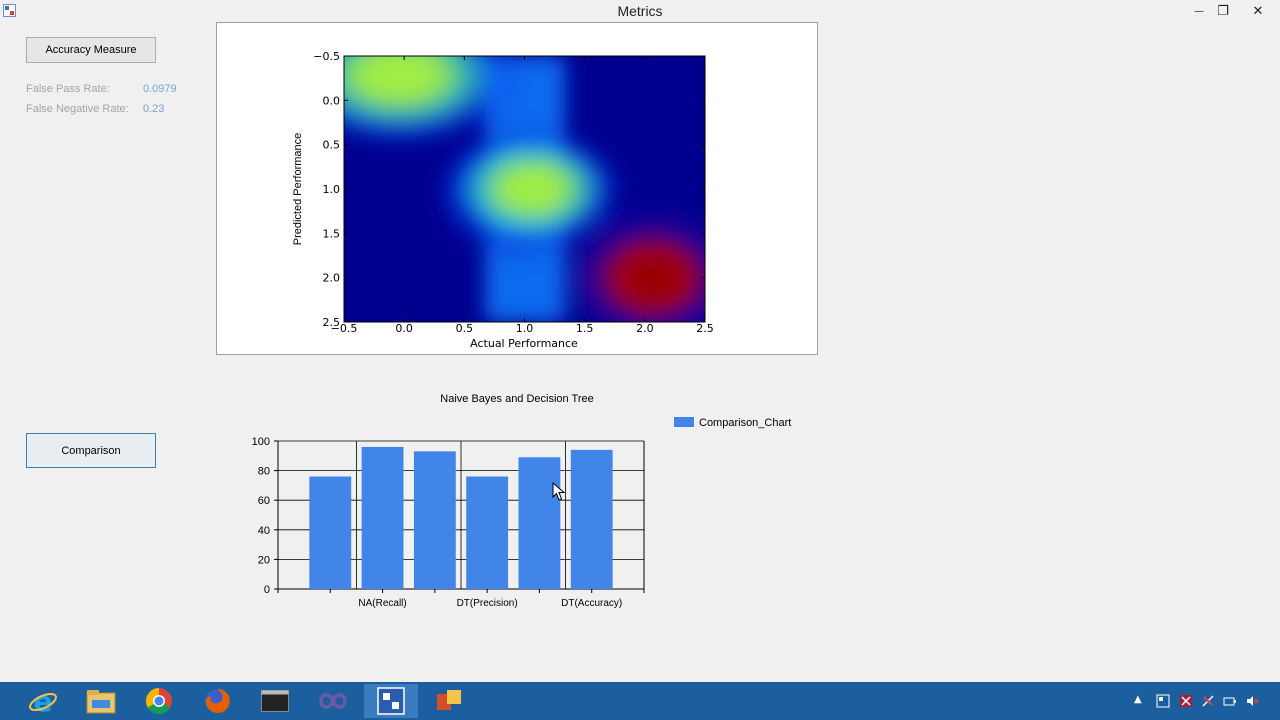 The image size is (1280, 720). What do you see at coordinates (487, 532) in the screenshot?
I see `bar-dt-precision` at bounding box center [487, 532].